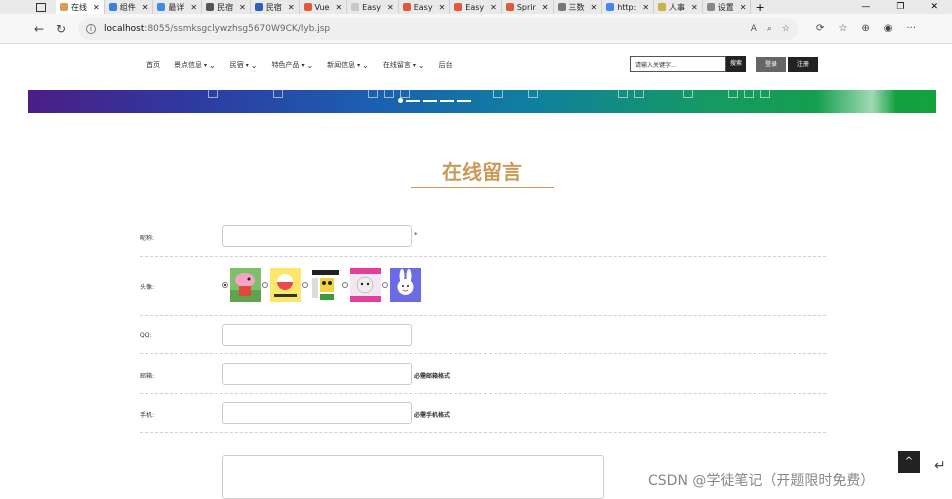  I want to click on tab-label: 民宿, so click(225, 7).